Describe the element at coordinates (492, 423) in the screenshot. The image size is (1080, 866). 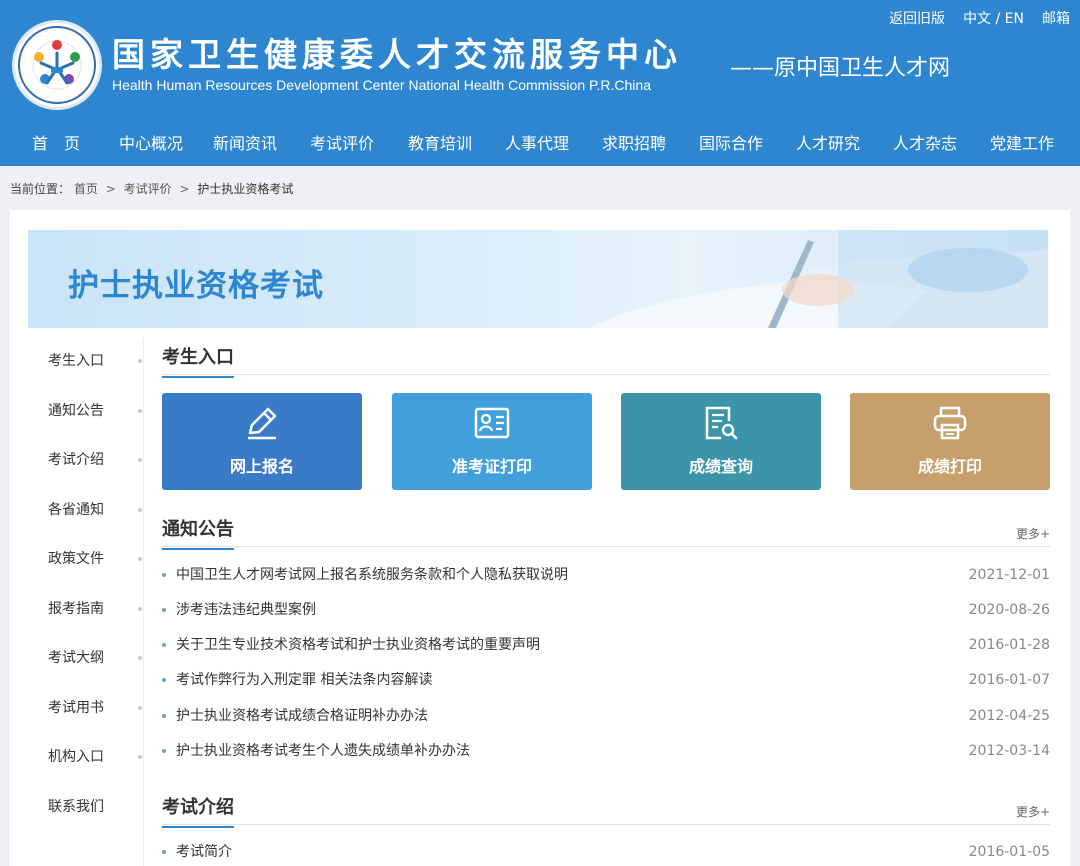
I see `id-card-icon` at that location.